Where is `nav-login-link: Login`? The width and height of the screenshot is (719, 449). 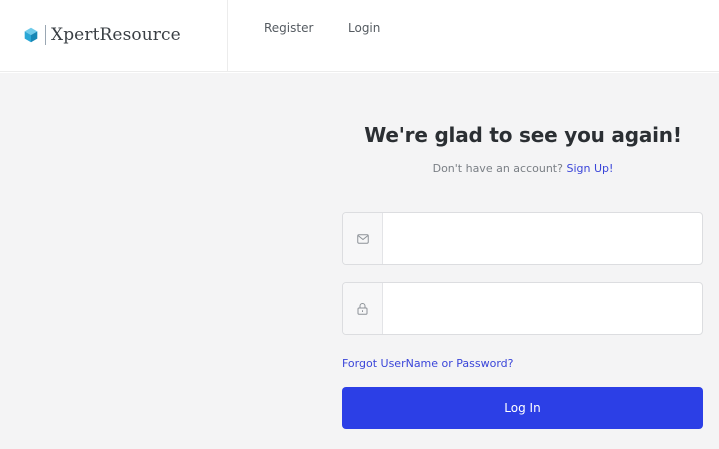 nav-login-link: Login is located at coordinates (364, 28).